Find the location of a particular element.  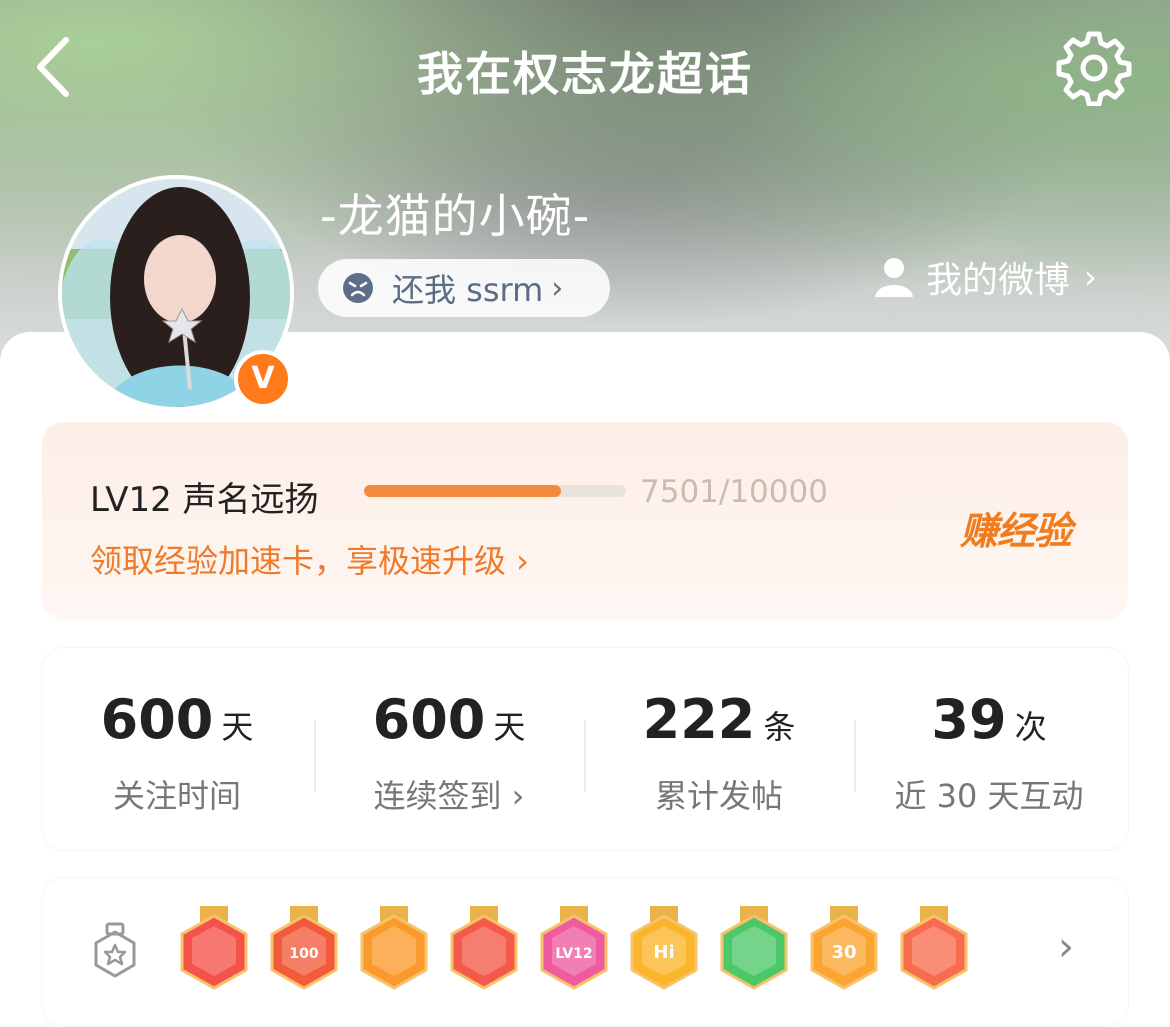

level-progress-bar is located at coordinates (495, 491).